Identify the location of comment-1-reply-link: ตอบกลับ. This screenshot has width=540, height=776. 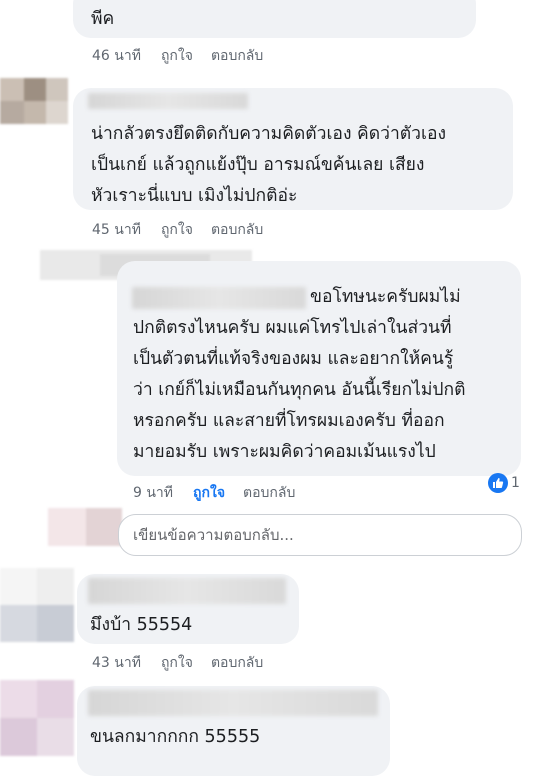
(237, 56).